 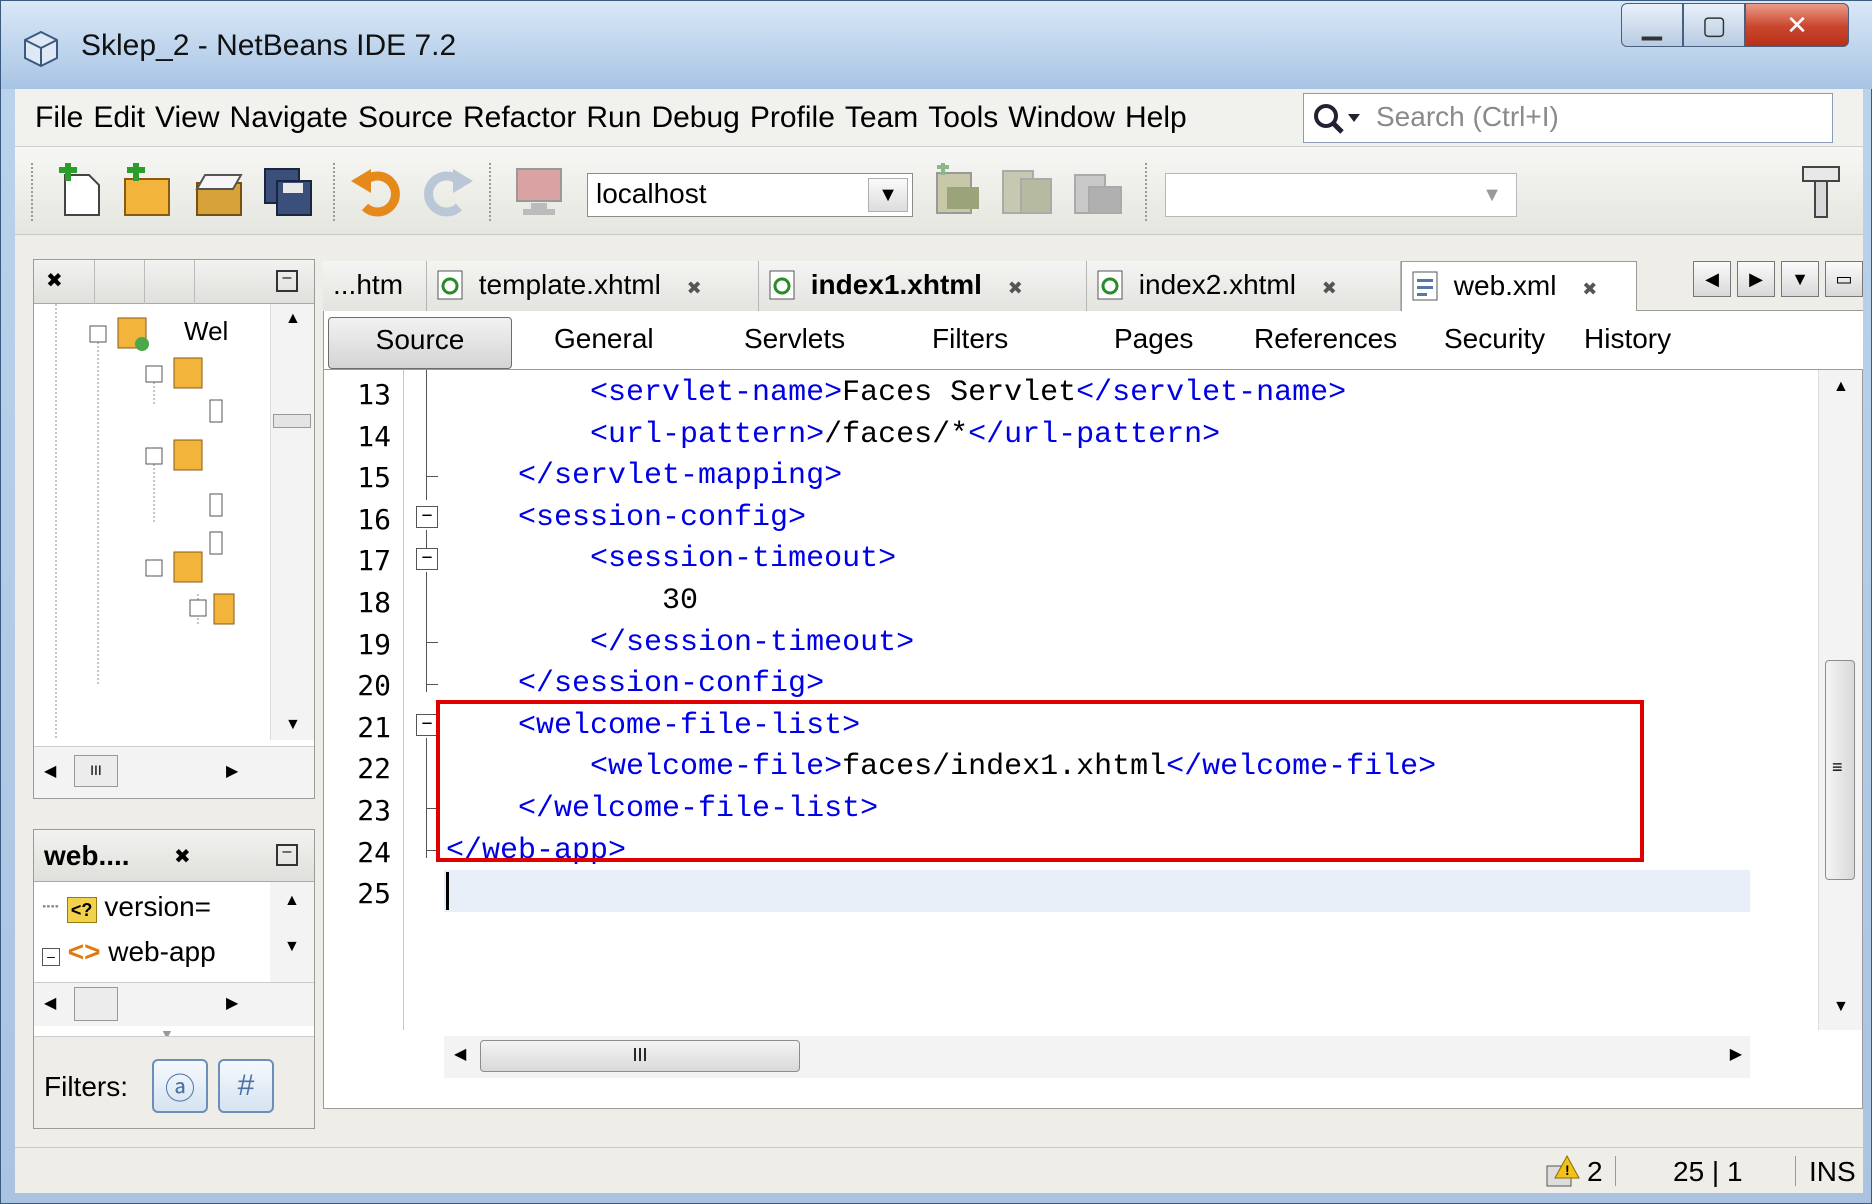 I want to click on menu-tools: Tools, so click(x=963, y=118).